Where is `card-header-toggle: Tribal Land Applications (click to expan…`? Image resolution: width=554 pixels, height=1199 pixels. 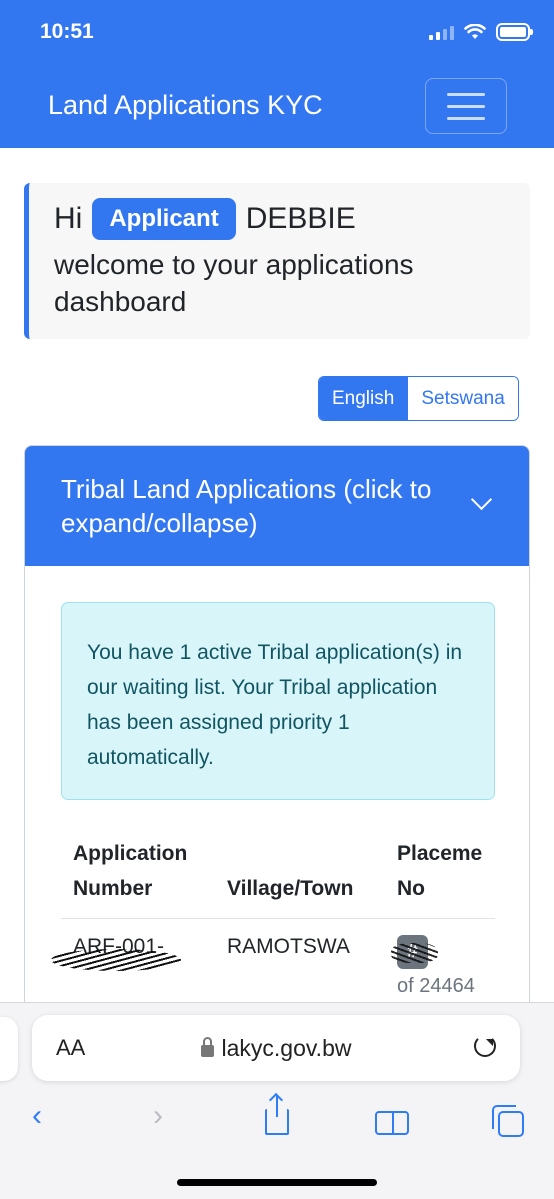 card-header-toggle: Tribal Land Applications (click to expan… is located at coordinates (277, 506).